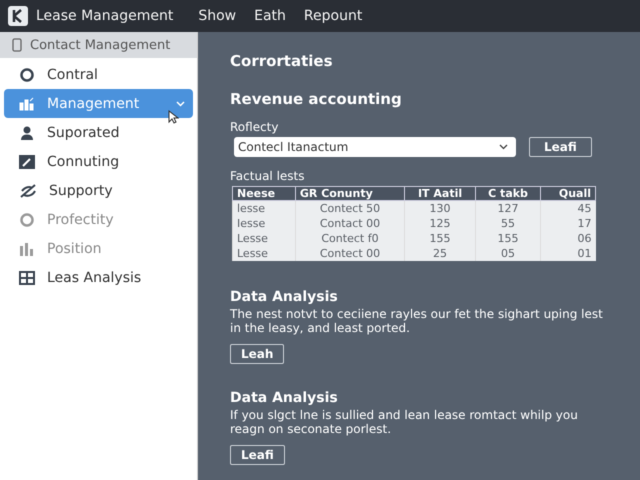 Image resolution: width=640 pixels, height=480 pixels. Describe the element at coordinates (94, 278) in the screenshot. I see `sidebar-item-label: Leas Analysis` at that location.